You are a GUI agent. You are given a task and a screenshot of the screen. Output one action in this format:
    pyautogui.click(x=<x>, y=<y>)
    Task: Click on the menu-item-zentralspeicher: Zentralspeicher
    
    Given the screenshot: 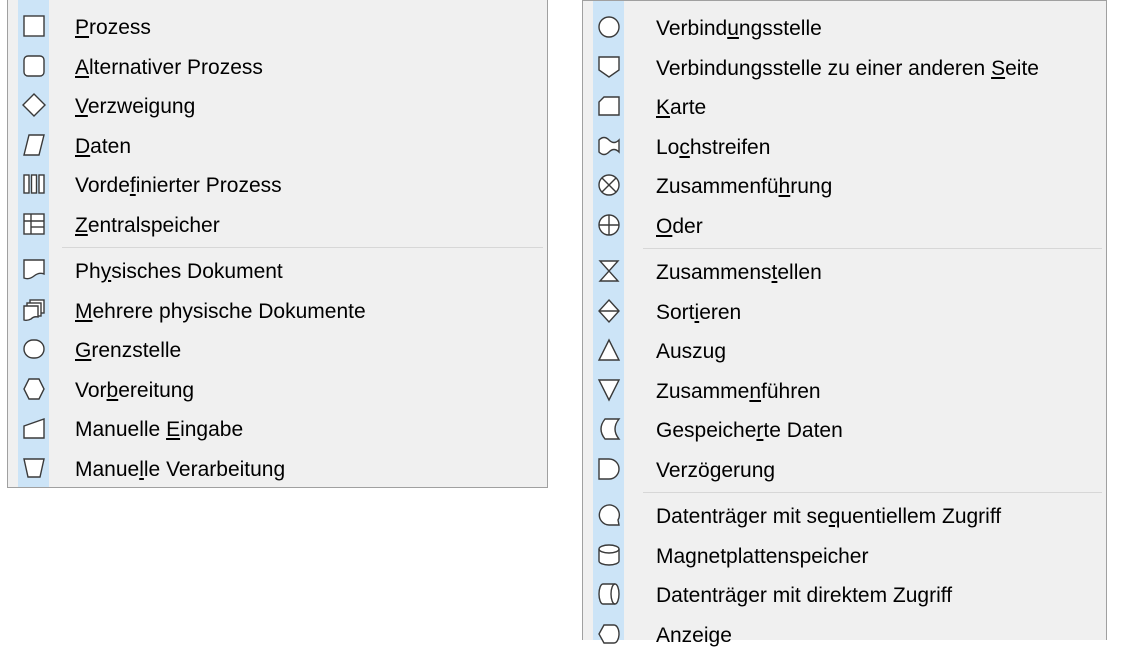 What is the action you would take?
    pyautogui.click(x=277, y=224)
    